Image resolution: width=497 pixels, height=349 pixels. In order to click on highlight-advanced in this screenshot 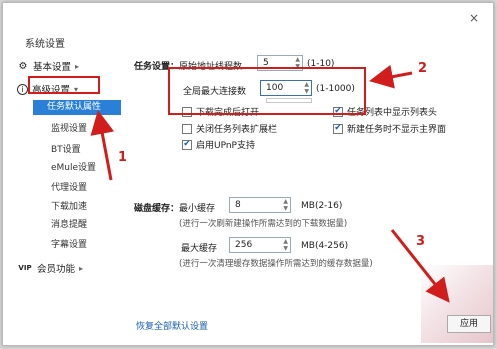, I will do `click(64, 85)`.